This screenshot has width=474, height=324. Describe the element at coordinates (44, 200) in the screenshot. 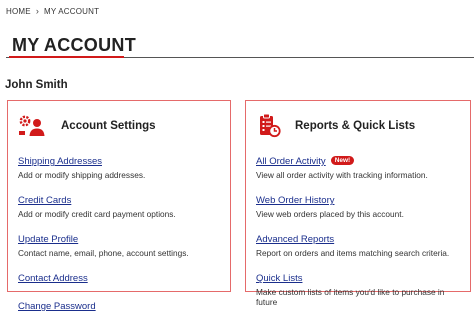

I see `credit-cards-link: Credit Cards` at that location.